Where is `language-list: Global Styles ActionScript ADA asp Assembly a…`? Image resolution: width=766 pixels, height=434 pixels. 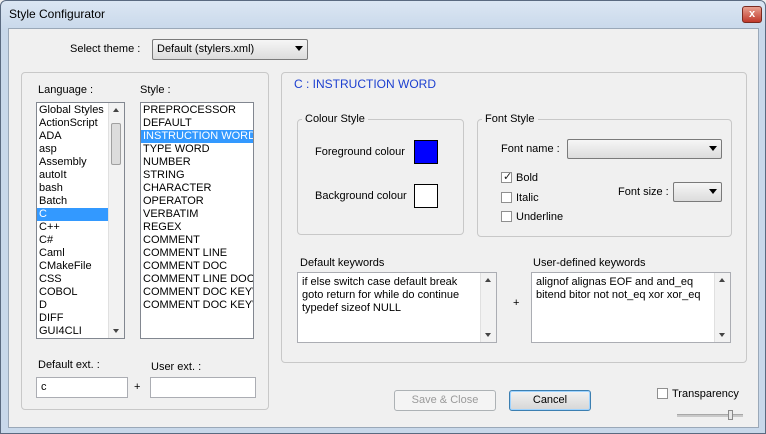
language-list: Global Styles ActionScript ADA asp Assembly a… is located at coordinates (80, 220).